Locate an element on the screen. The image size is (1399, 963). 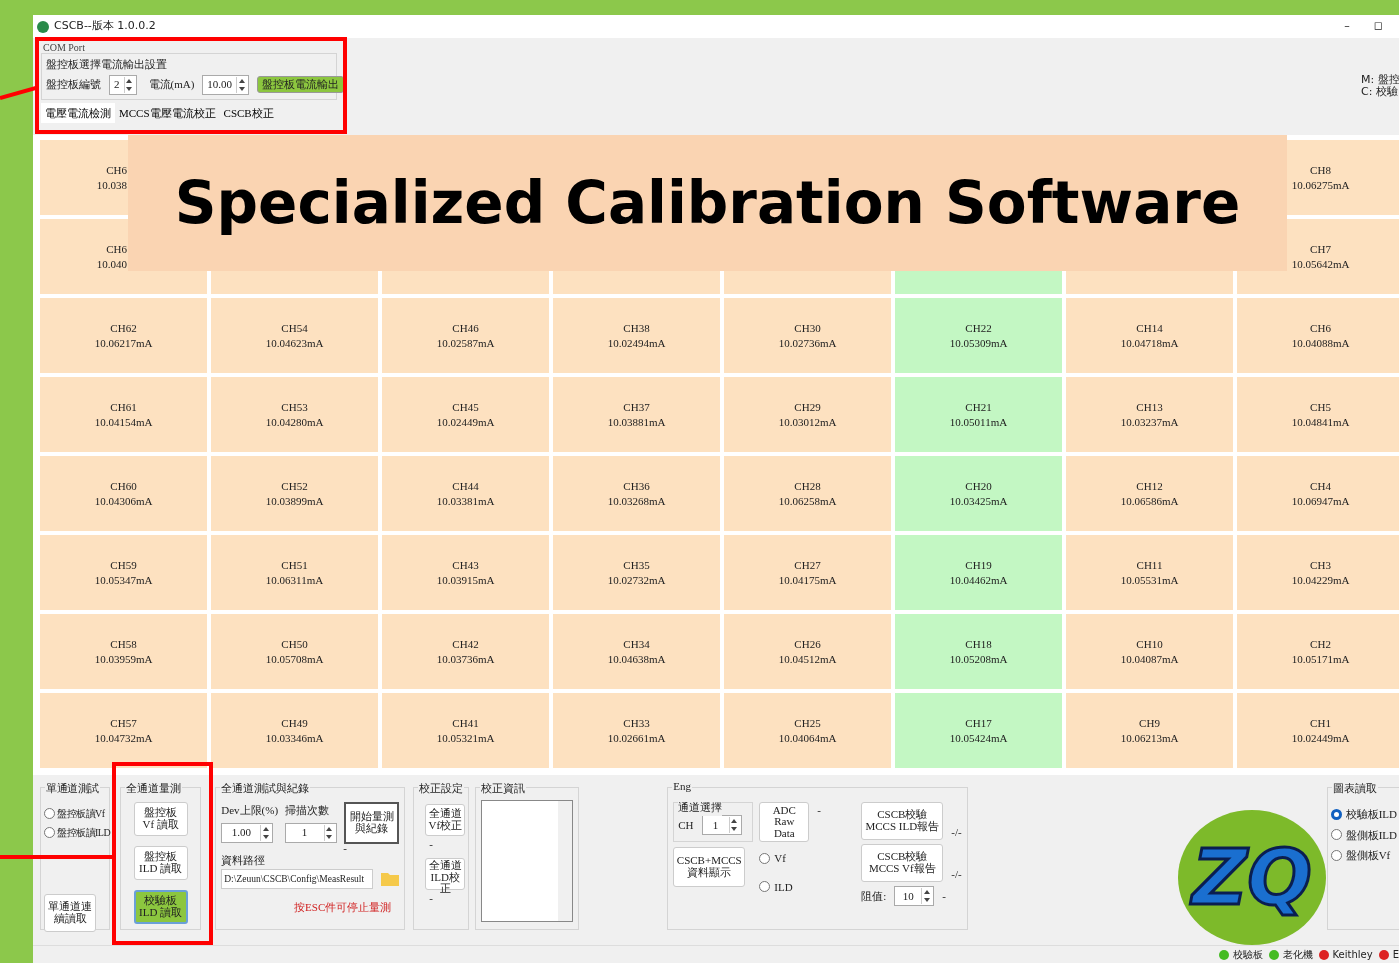
tab: CSCB校正 is located at coordinates (248, 112).